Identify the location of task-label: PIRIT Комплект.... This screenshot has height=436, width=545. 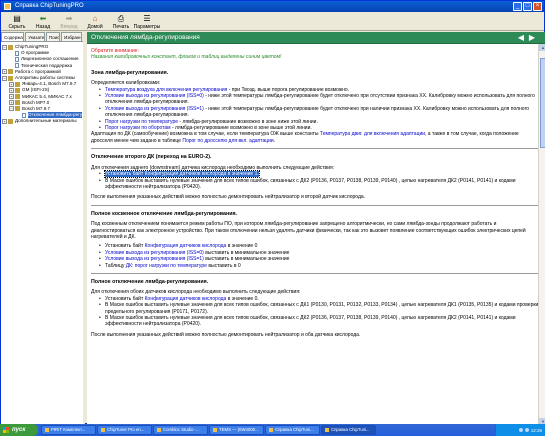
(68, 429).